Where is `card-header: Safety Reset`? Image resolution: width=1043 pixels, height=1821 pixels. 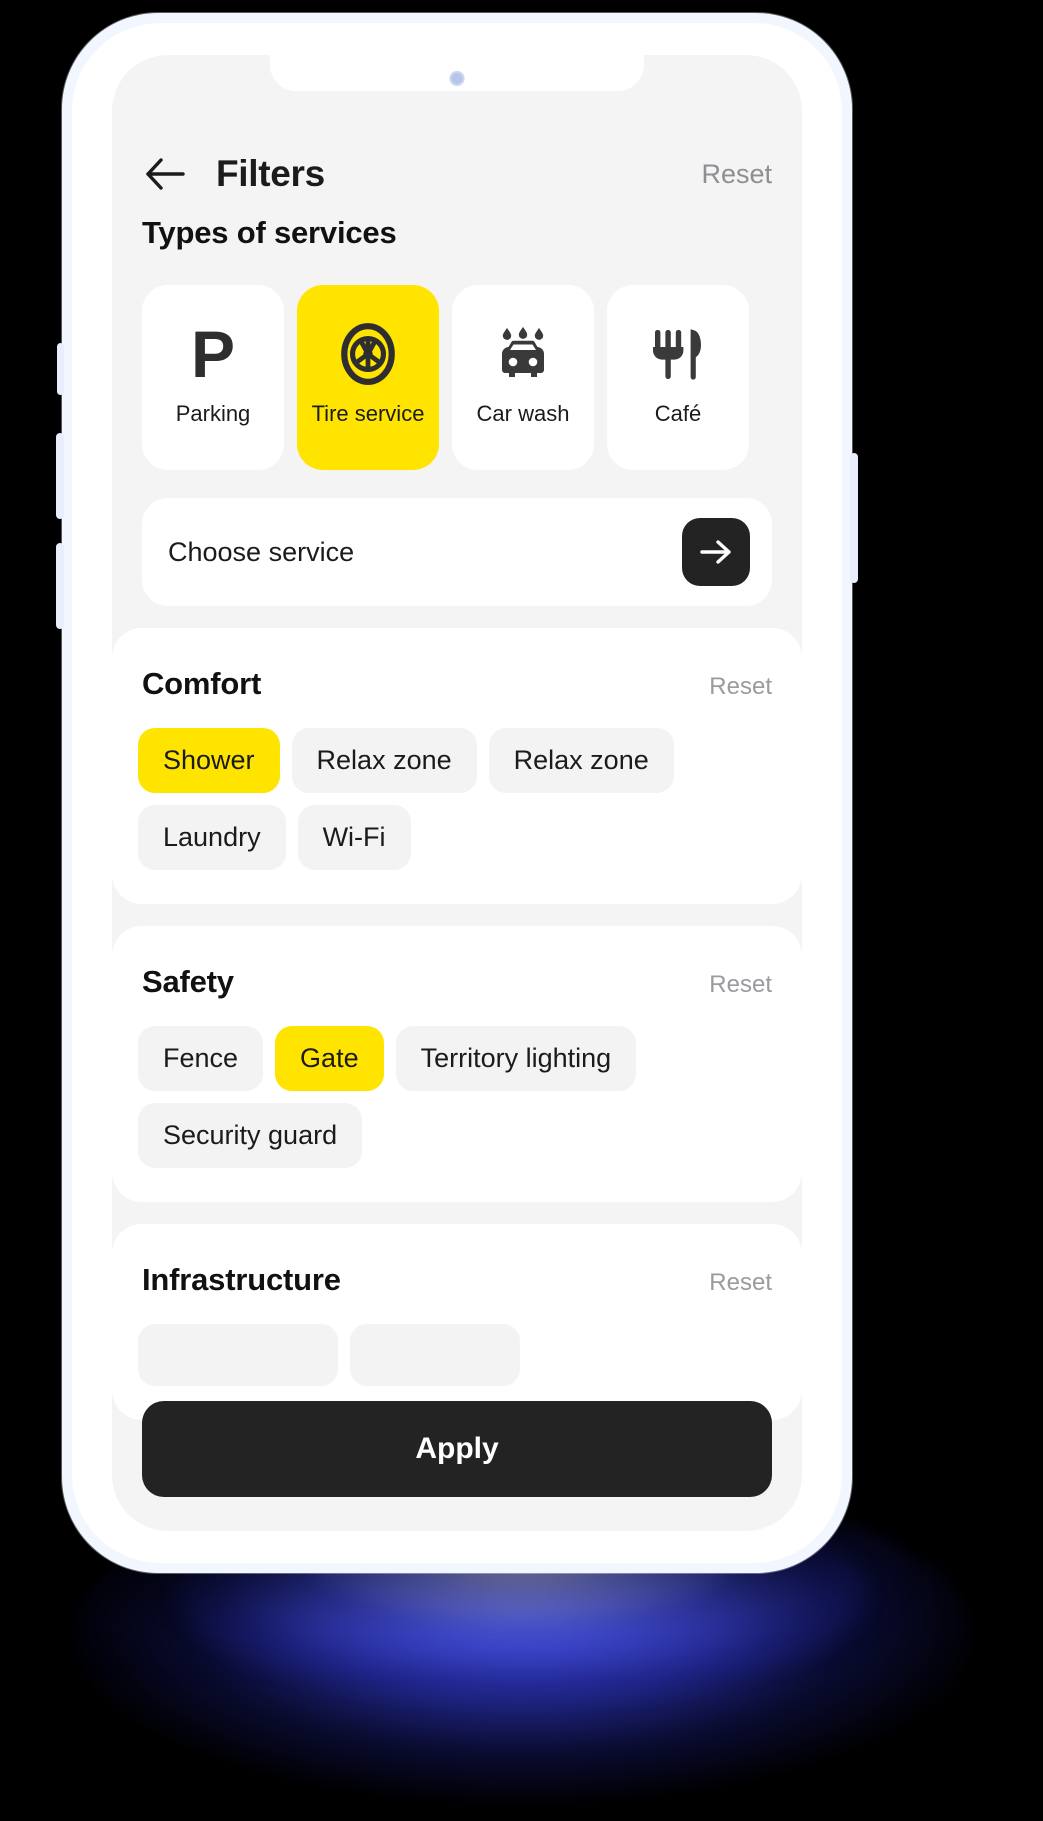 card-header: Safety Reset is located at coordinates (457, 982).